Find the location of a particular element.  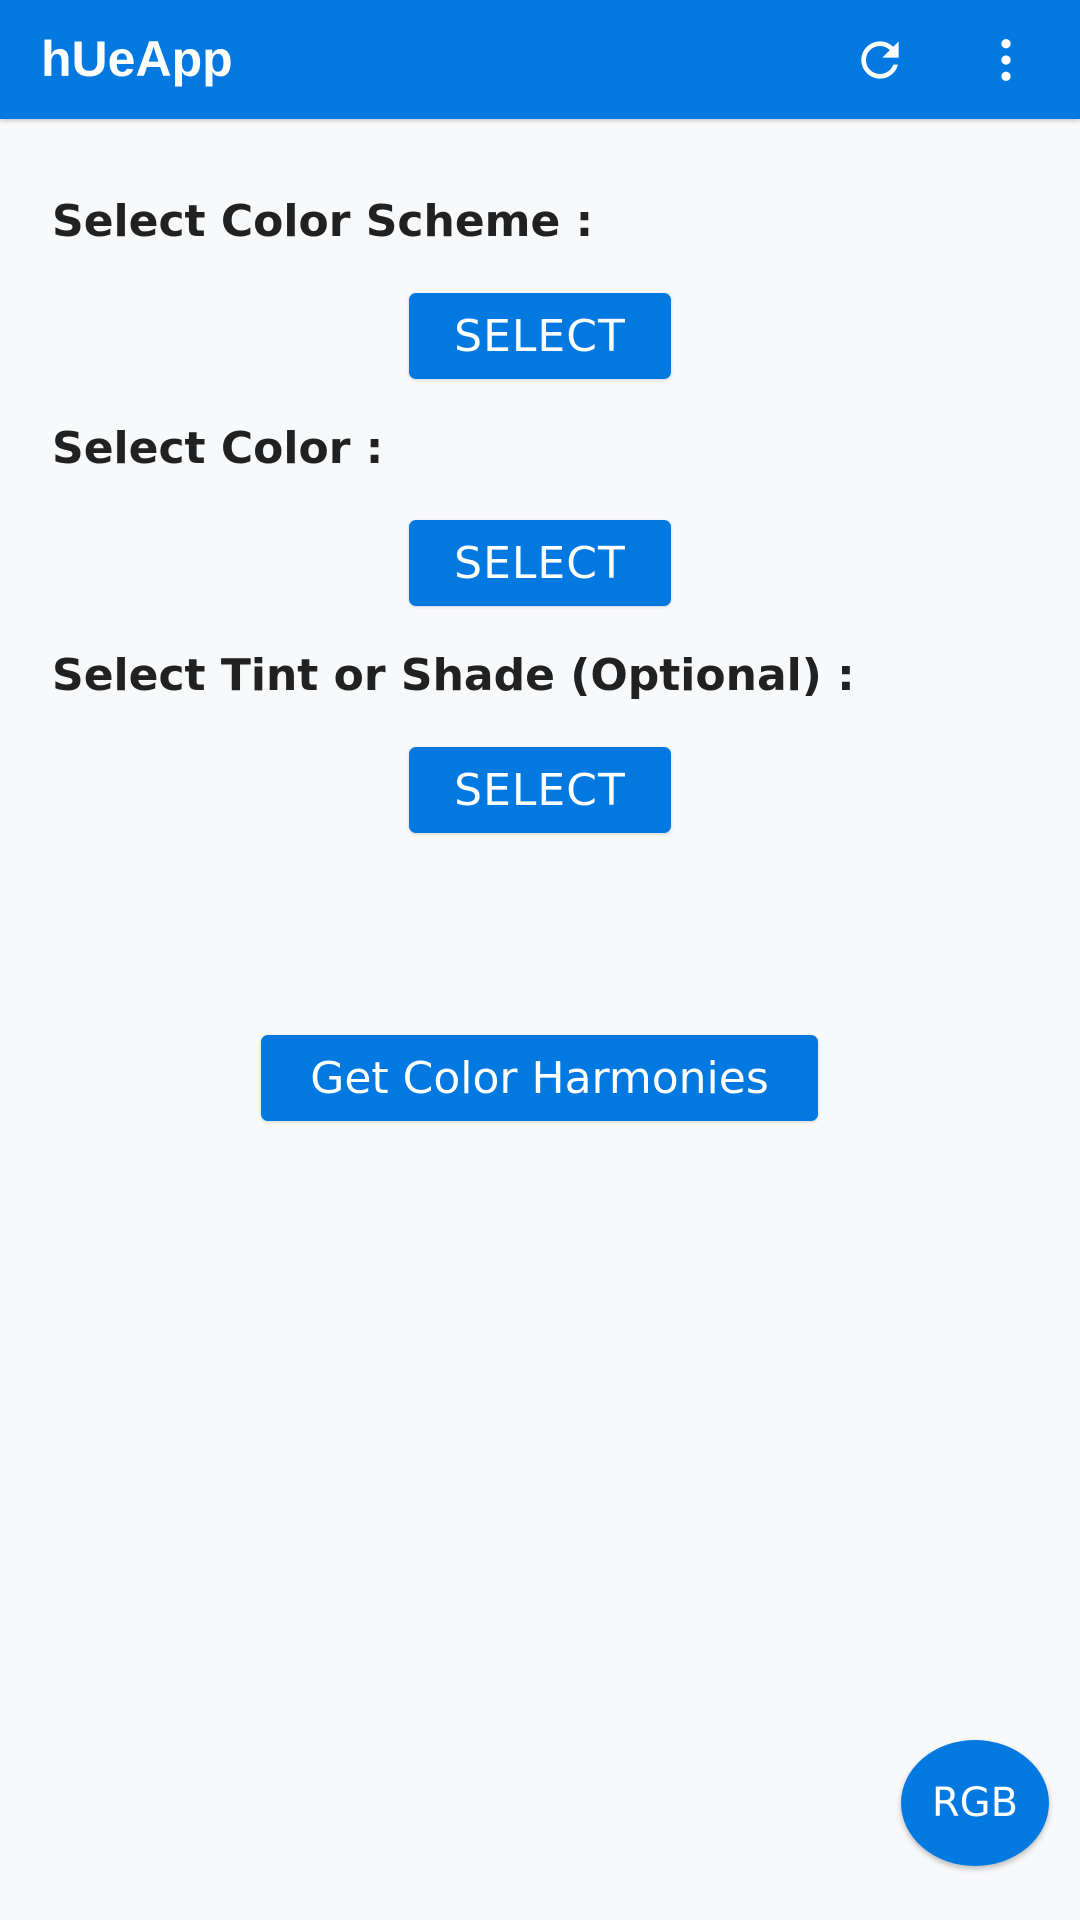

refresh-icon is located at coordinates (880, 60).